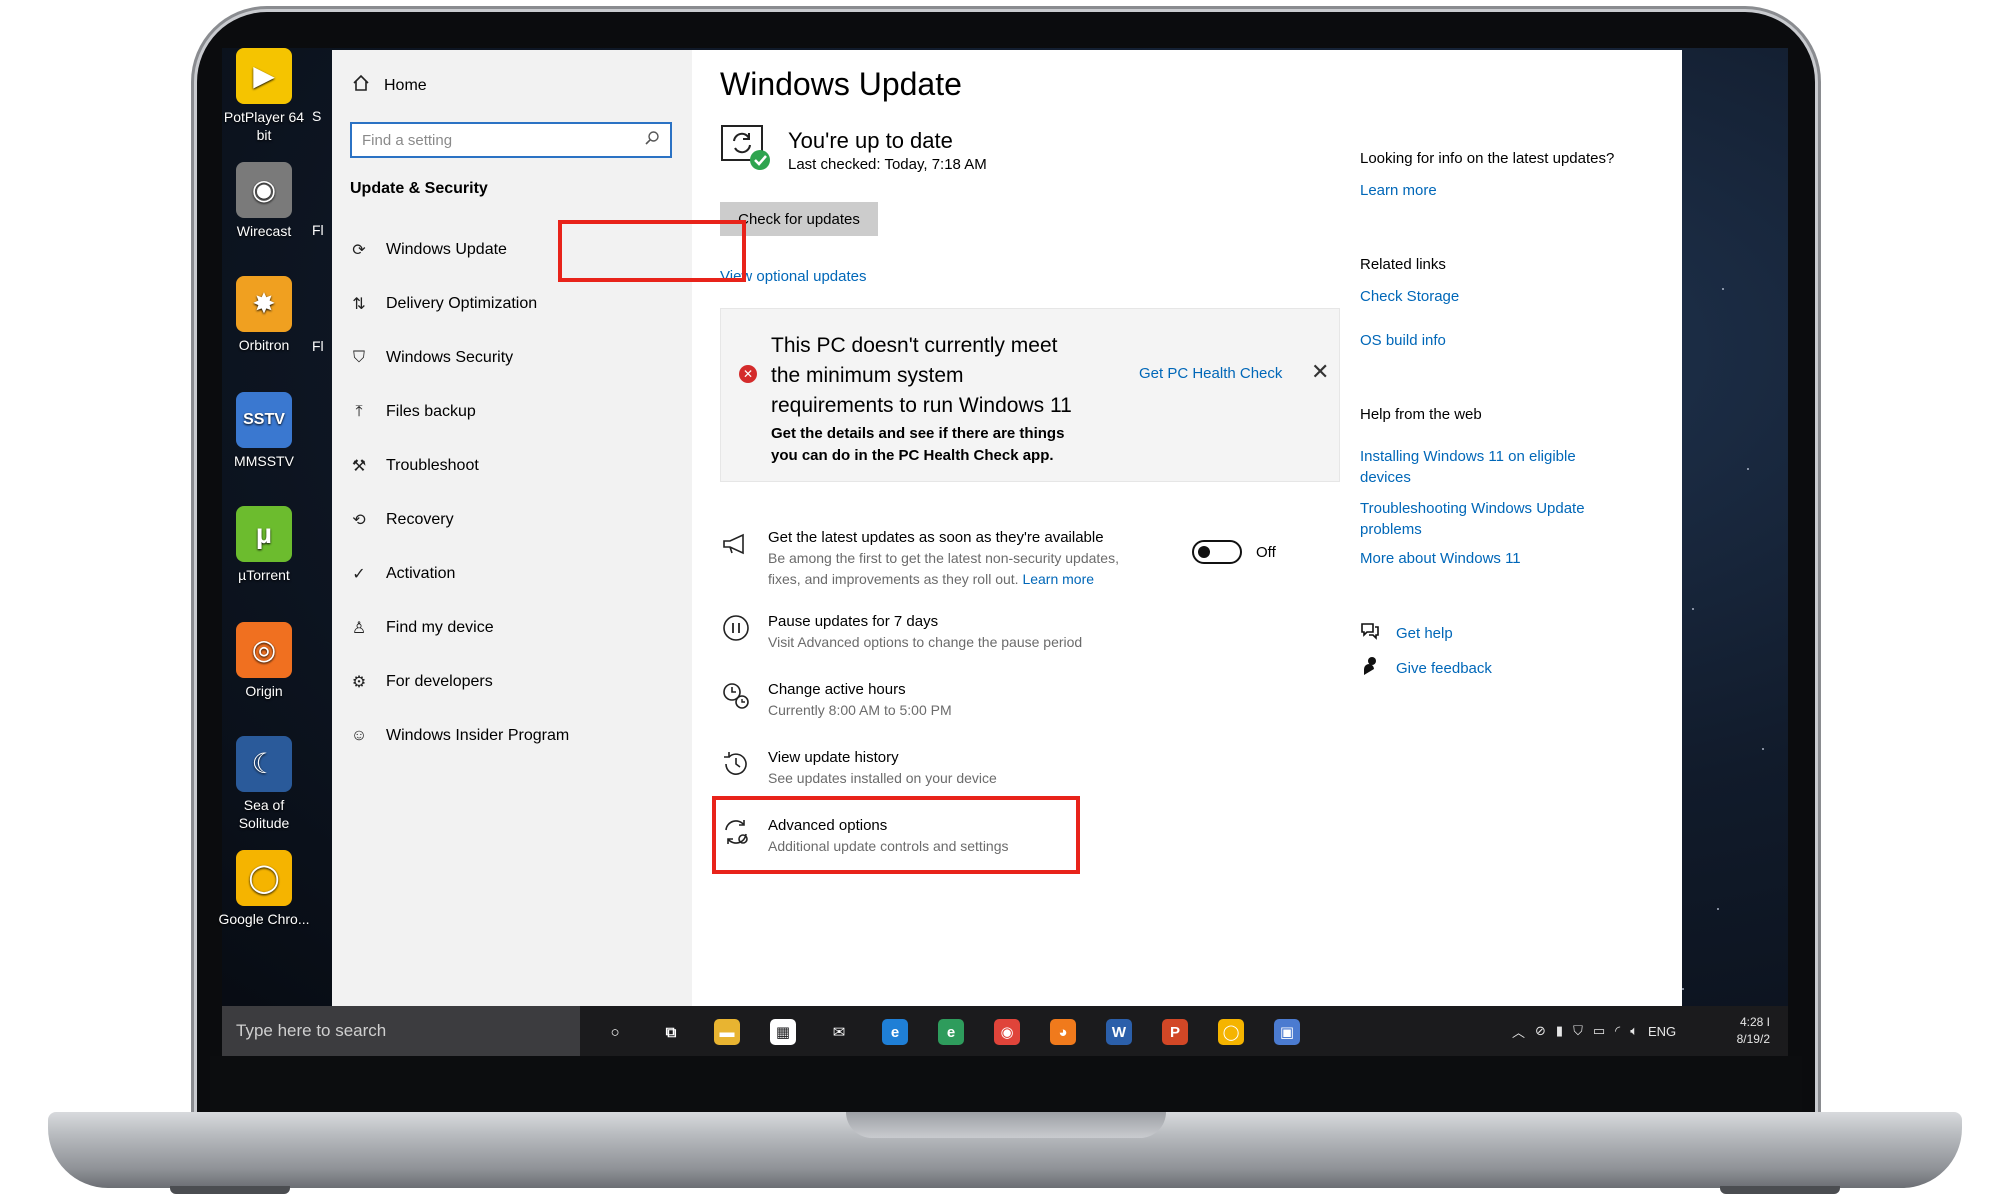 The height and width of the screenshot is (1200, 1999). I want to click on security-tray-icon: ⛉, so click(1578, 1031).